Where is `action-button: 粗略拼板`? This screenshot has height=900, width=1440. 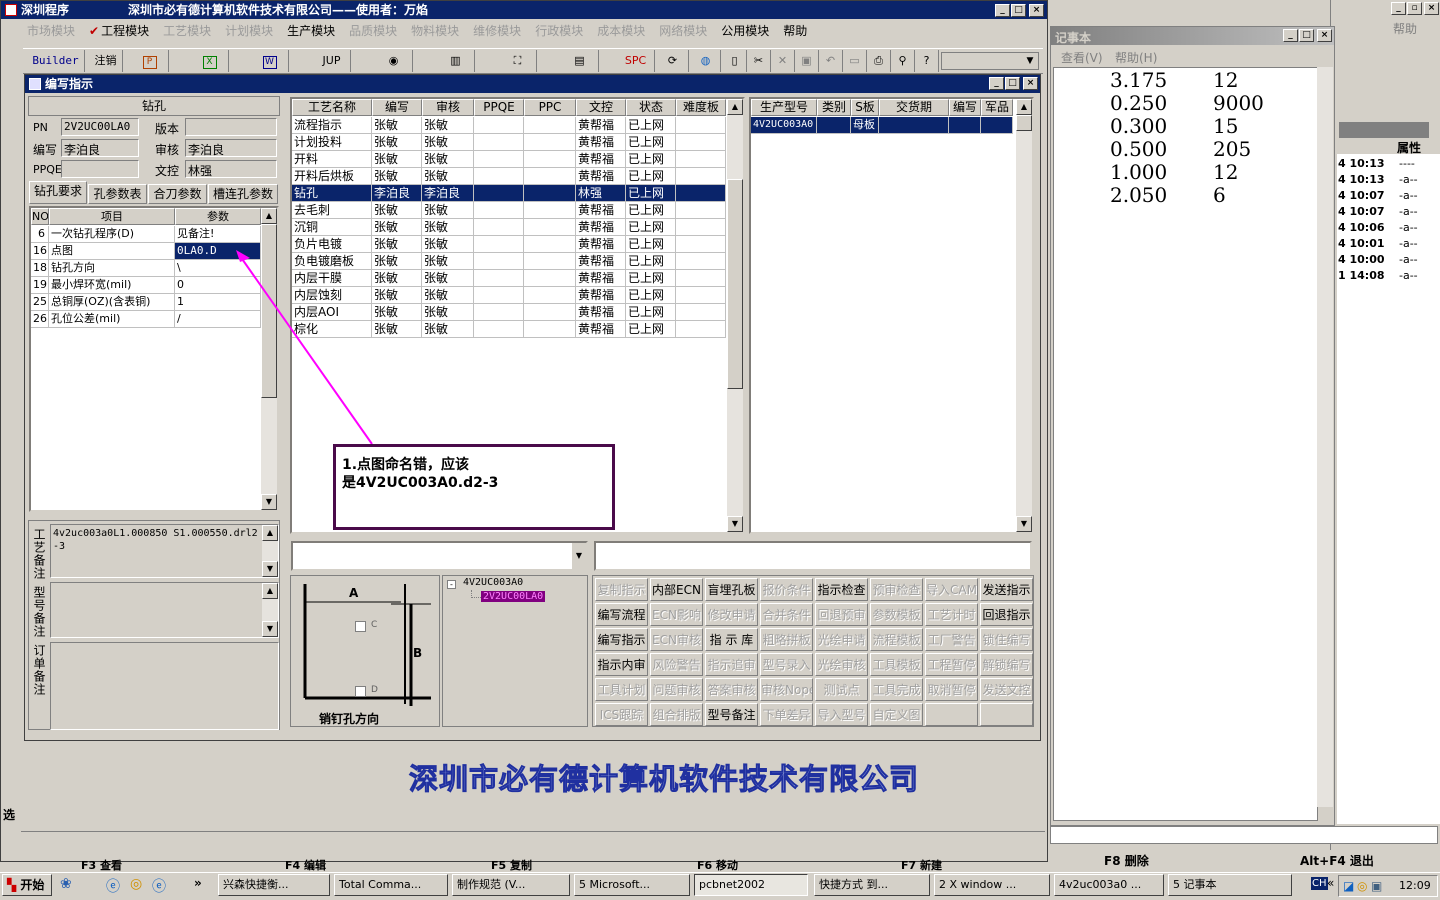
action-button: 粗略拼板 is located at coordinates (786, 639).